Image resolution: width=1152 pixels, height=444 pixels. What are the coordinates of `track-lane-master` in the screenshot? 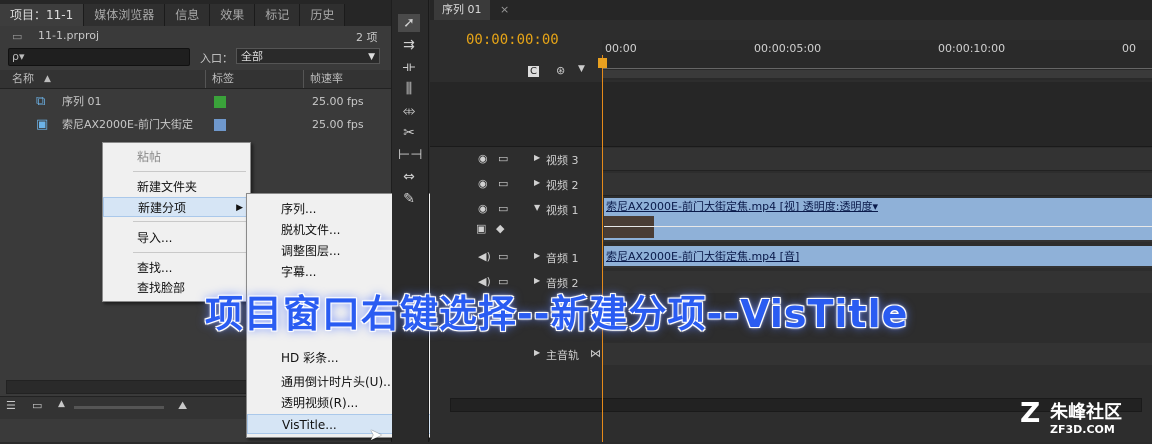 It's located at (877, 354).